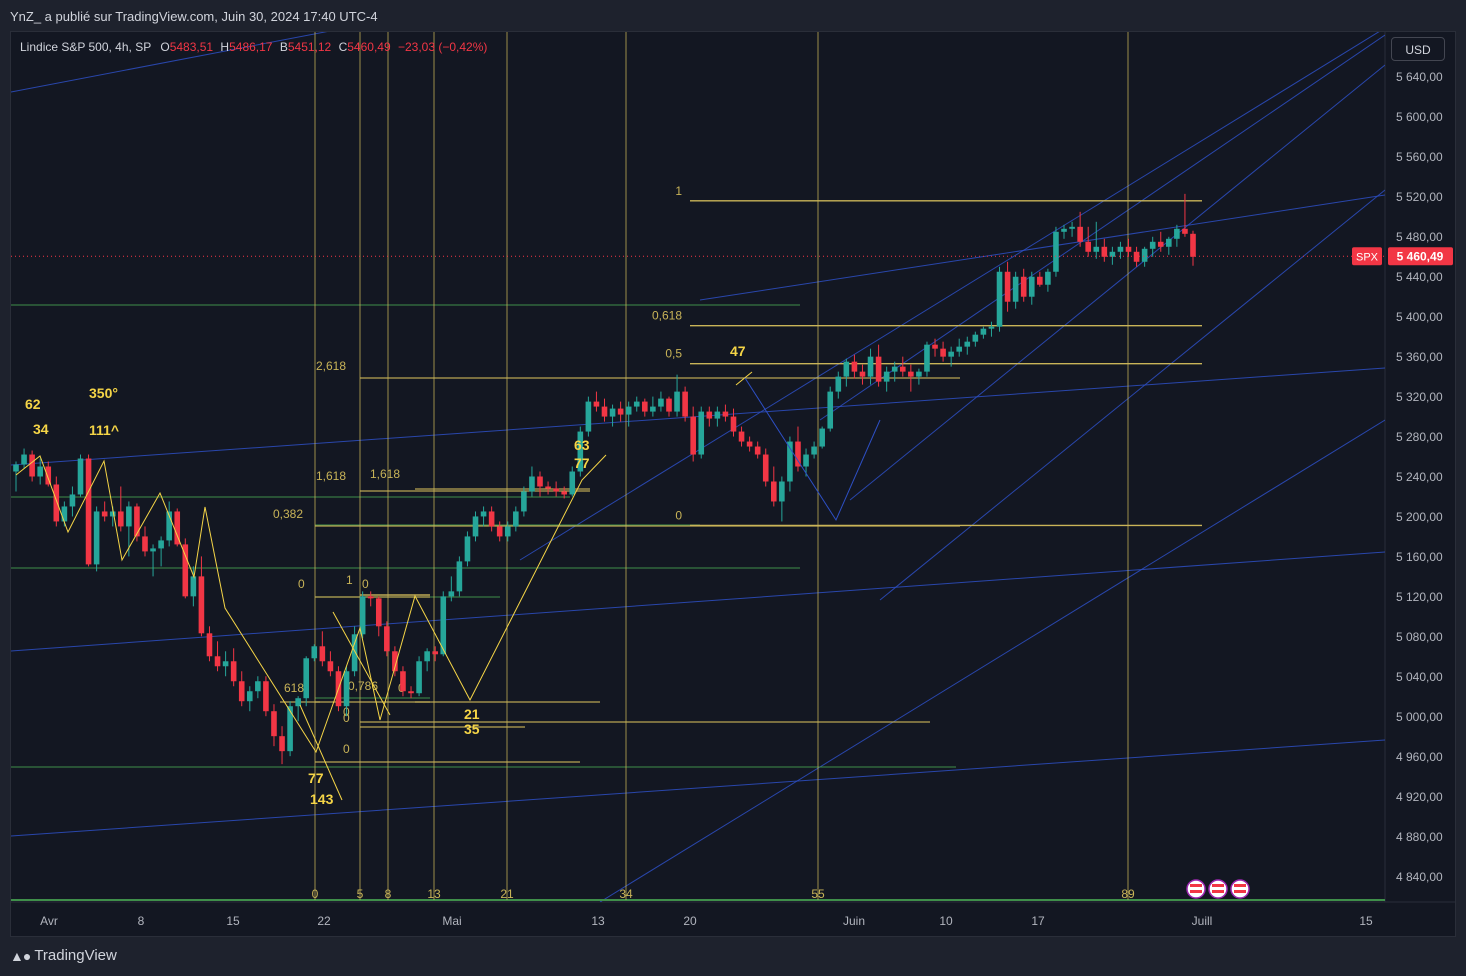 This screenshot has width=1466, height=976. What do you see at coordinates (1218, 885) in the screenshot?
I see `flag-stripe` at bounding box center [1218, 885].